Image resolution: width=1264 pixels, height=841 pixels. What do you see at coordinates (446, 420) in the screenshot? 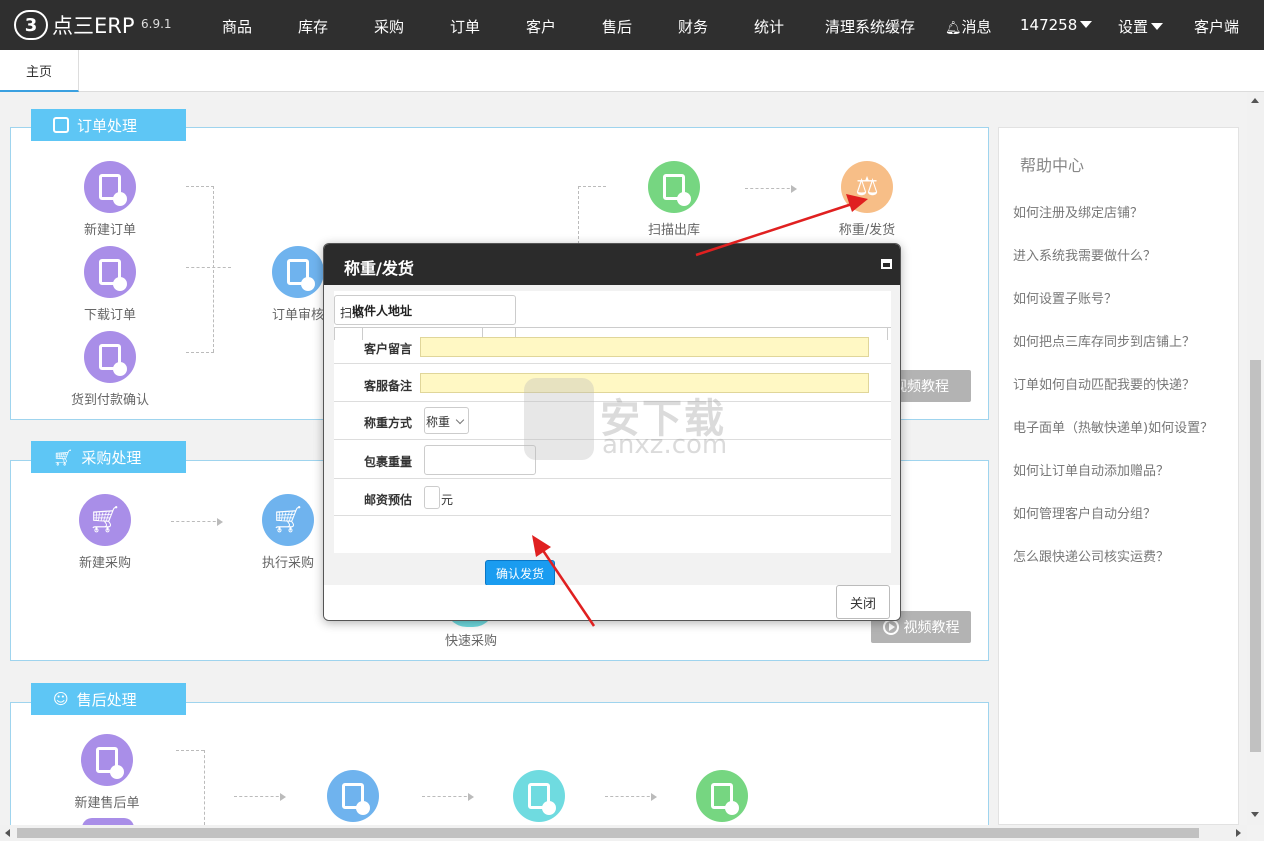
I see `weigh-mode-select: 称重` at bounding box center [446, 420].